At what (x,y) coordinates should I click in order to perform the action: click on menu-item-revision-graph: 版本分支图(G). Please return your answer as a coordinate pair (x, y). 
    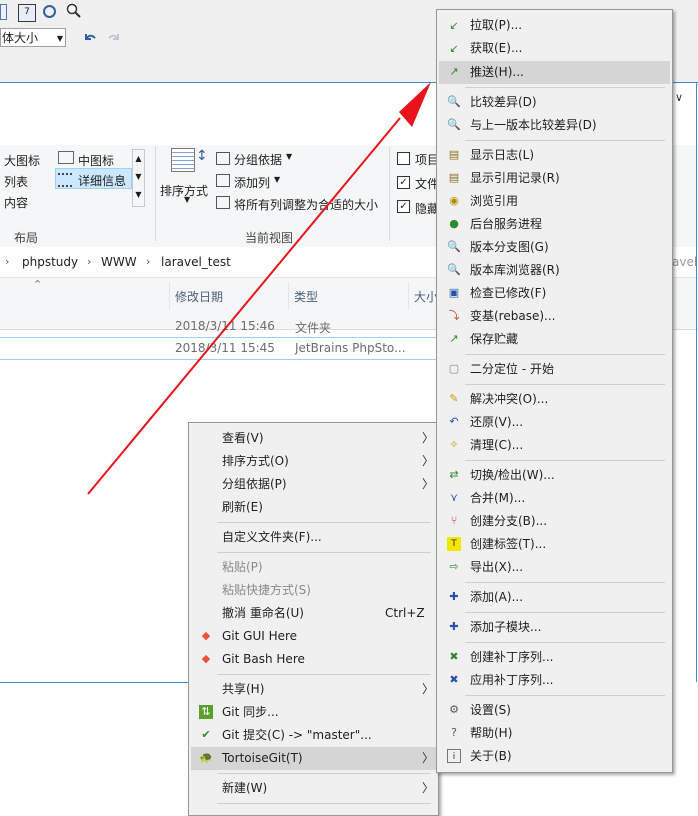
    Looking at the image, I should click on (509, 247).